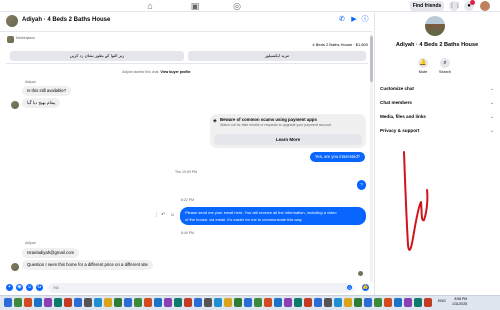  Describe the element at coordinates (338, 157) in the screenshot. I see `message-bubble-outgoing: Yes, are you interested?` at that location.